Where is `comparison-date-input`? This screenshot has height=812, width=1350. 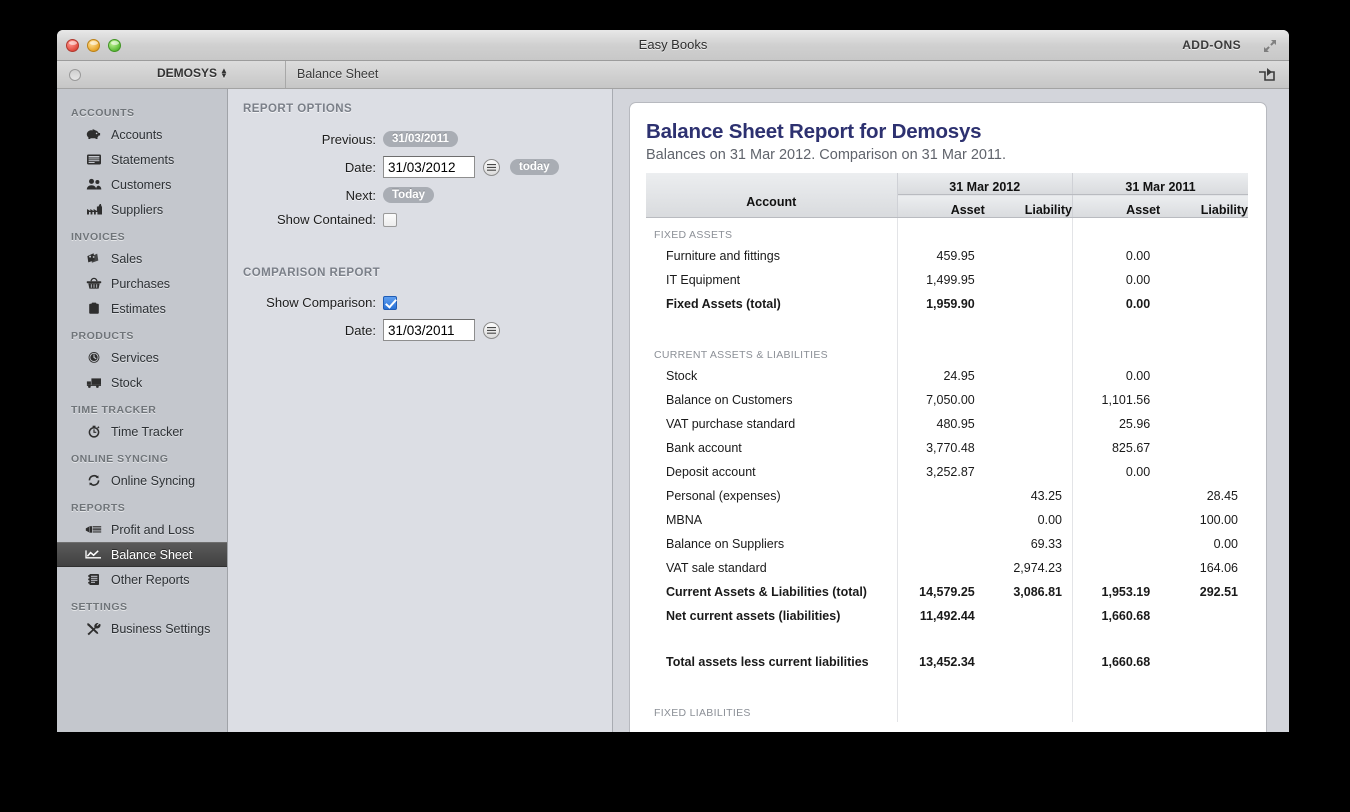 comparison-date-input is located at coordinates (429, 330).